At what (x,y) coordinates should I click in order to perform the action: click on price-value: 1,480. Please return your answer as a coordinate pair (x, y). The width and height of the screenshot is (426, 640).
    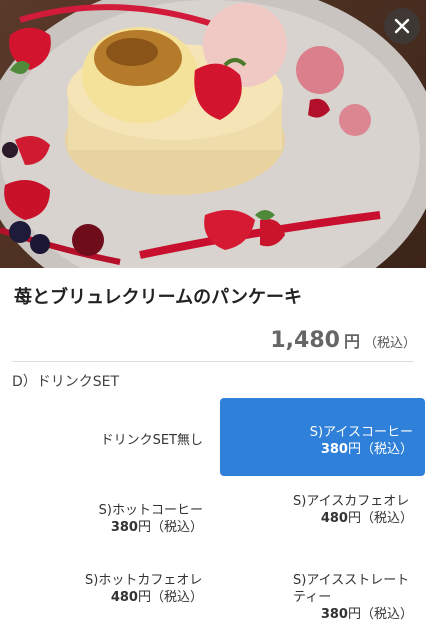
    Looking at the image, I should click on (305, 340).